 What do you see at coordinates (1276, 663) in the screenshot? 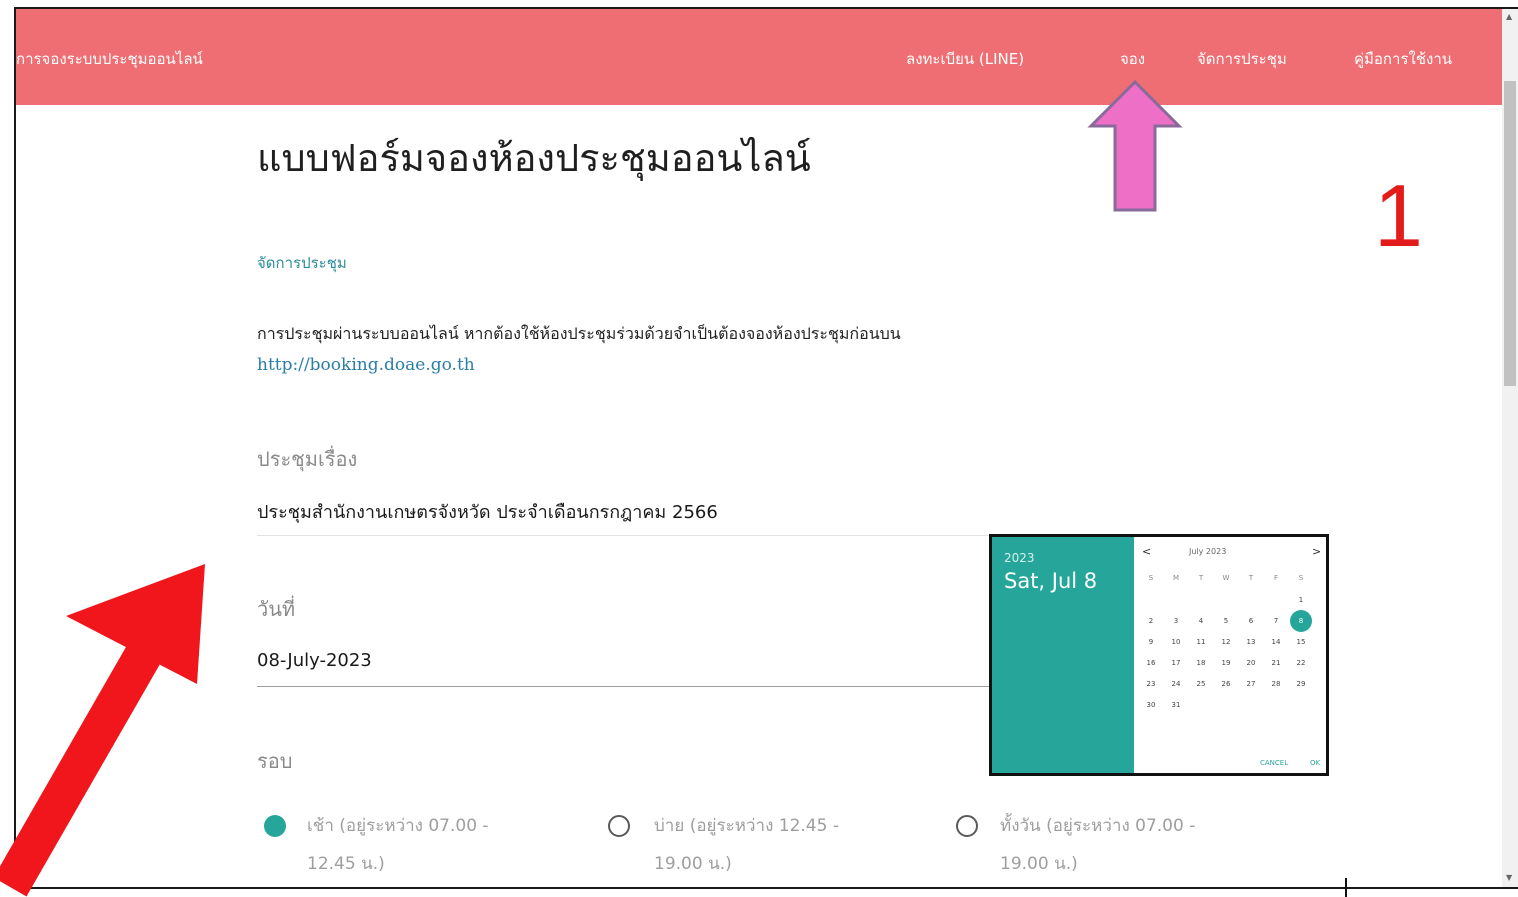
I see `datepicker-day: 21` at bounding box center [1276, 663].